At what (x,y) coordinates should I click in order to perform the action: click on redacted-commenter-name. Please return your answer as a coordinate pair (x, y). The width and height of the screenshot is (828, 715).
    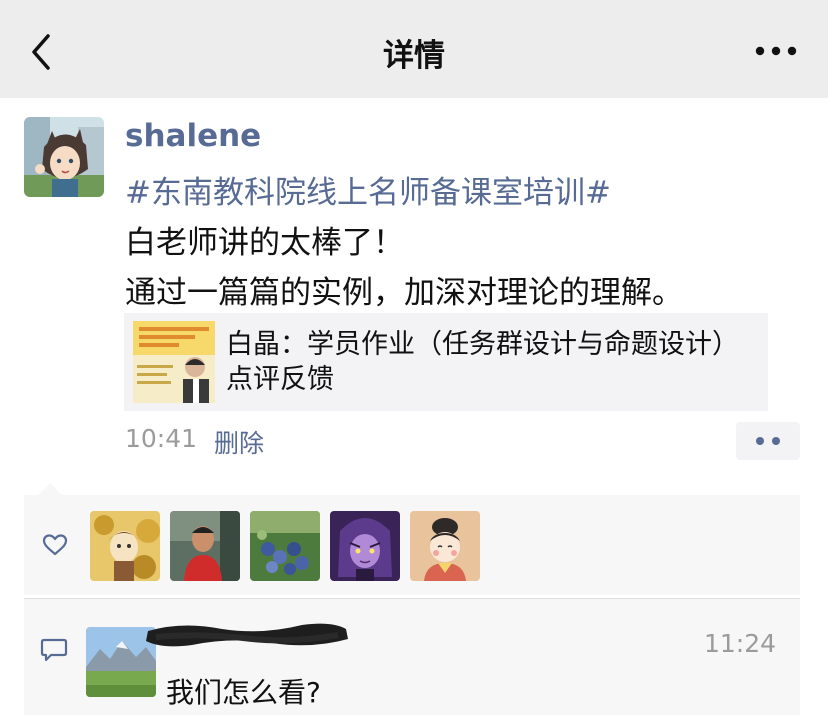
    Looking at the image, I should click on (247, 635).